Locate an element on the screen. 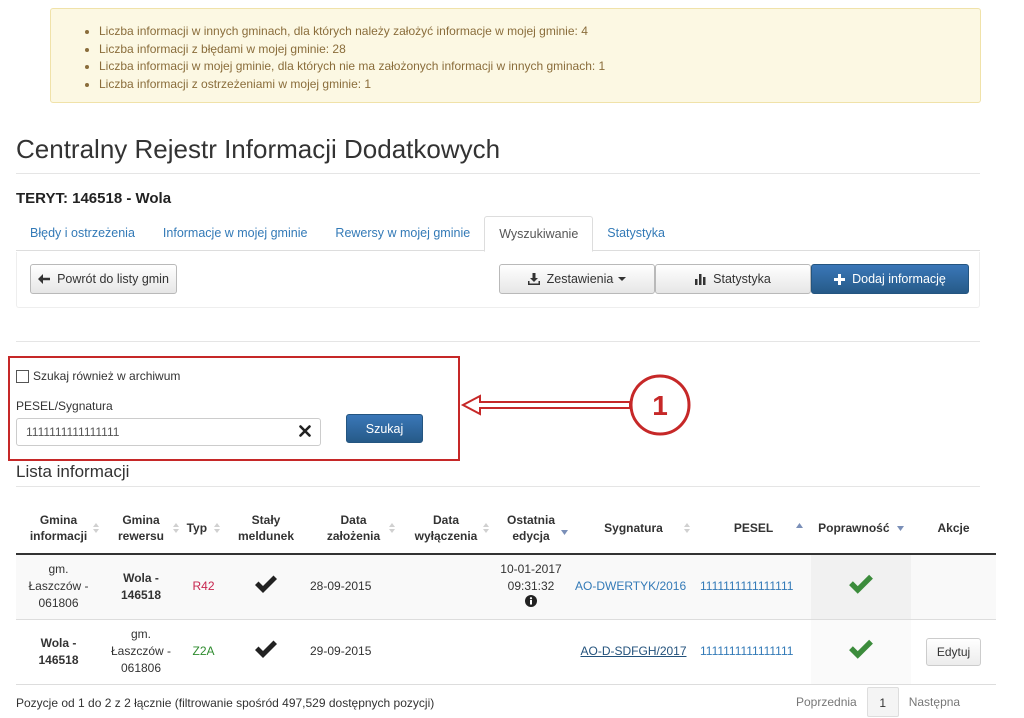  col-header-pesel: PESEL is located at coordinates (753, 528).